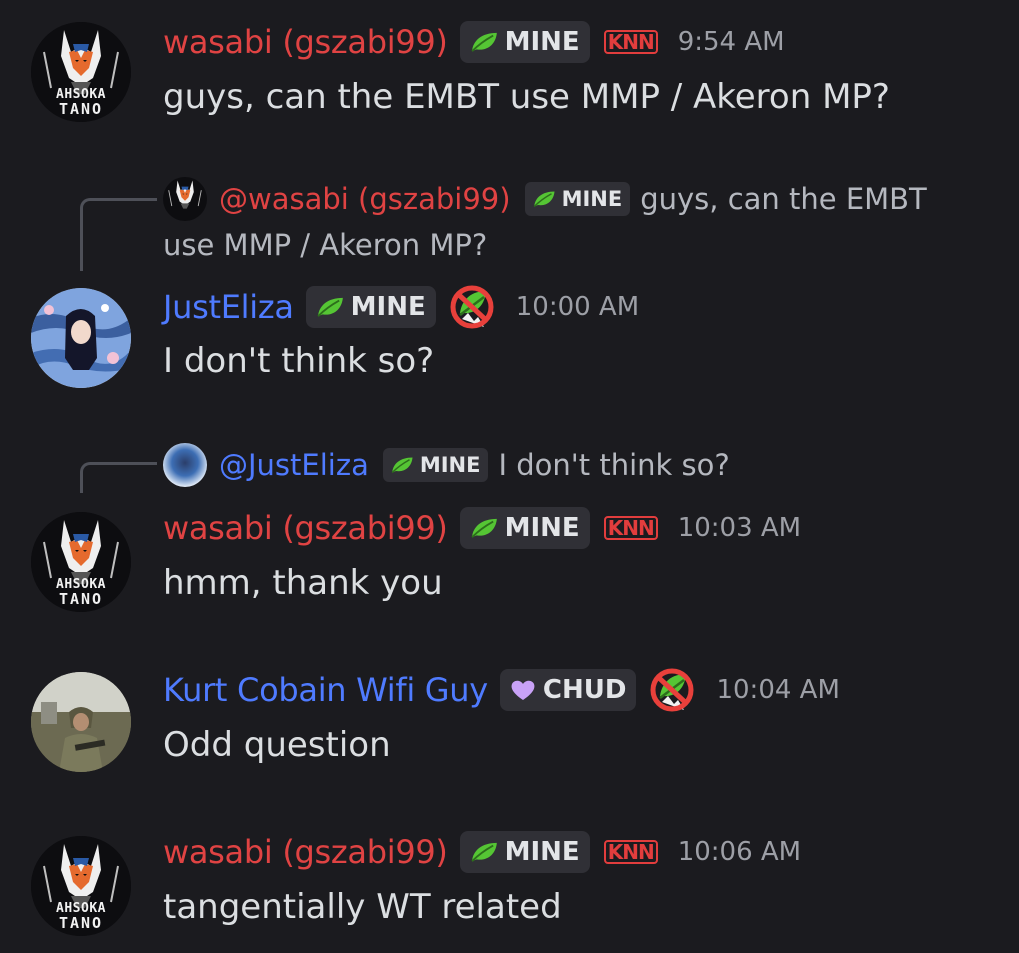 This screenshot has height=953, width=1019. I want to click on reply-text: I don't think so?, so click(614, 465).